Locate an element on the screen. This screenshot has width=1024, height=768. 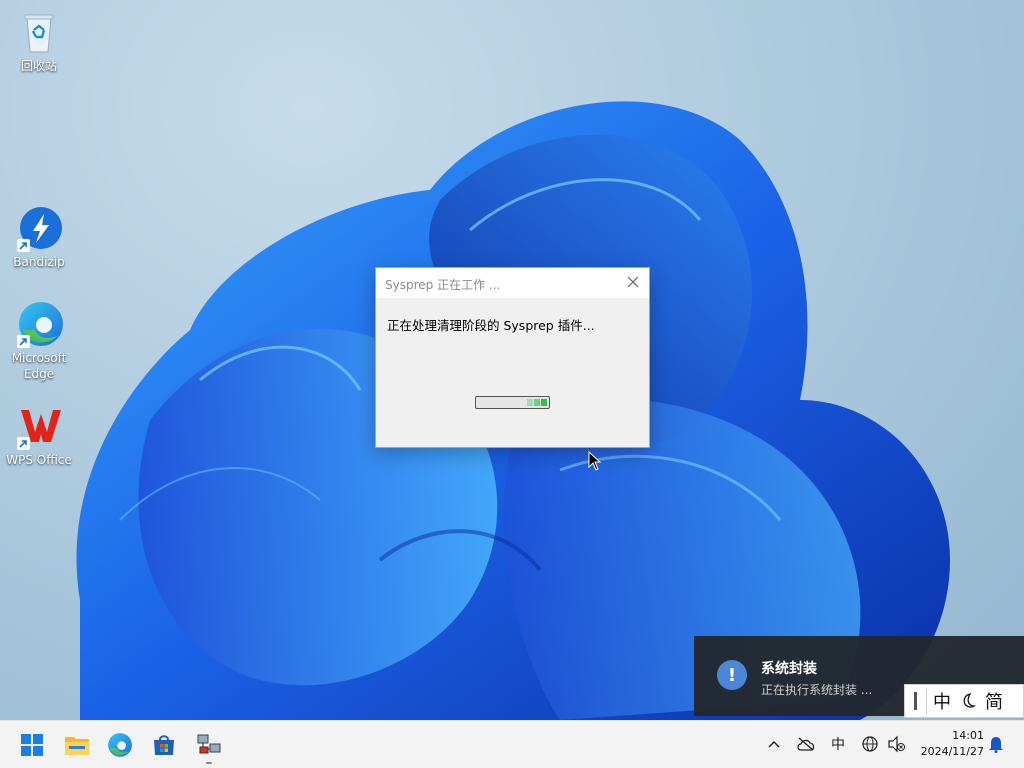
progress-bar is located at coordinates (512, 402).